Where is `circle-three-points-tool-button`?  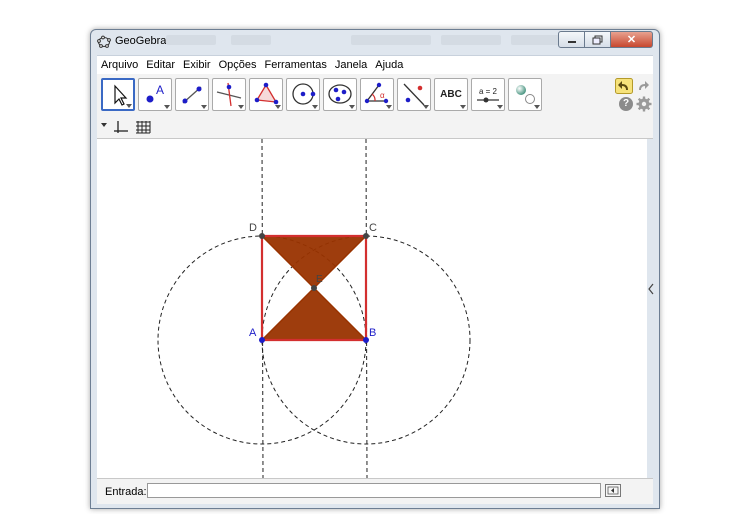 circle-three-points-tool-button is located at coordinates (340, 94).